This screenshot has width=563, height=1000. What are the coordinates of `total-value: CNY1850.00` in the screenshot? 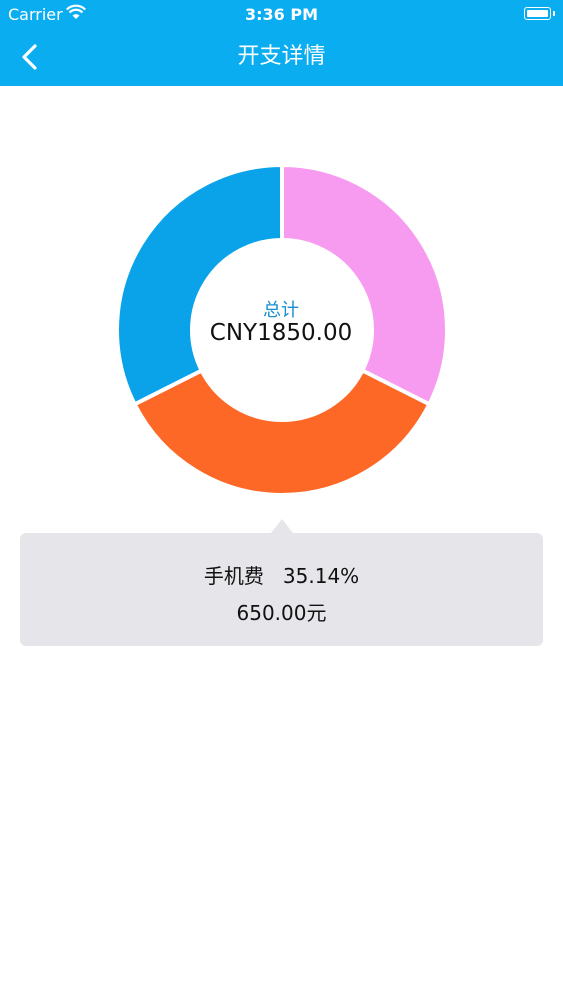 It's located at (281, 333).